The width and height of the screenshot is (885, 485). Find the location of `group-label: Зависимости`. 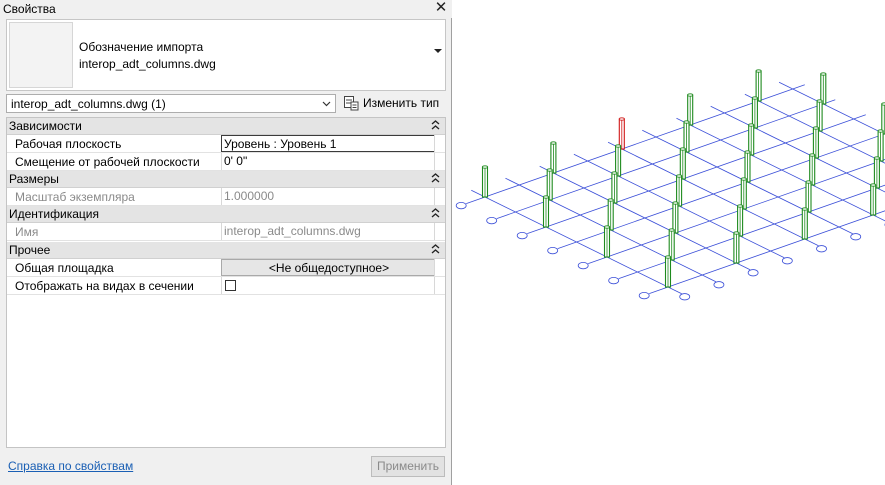

group-label: Зависимости is located at coordinates (45, 126).